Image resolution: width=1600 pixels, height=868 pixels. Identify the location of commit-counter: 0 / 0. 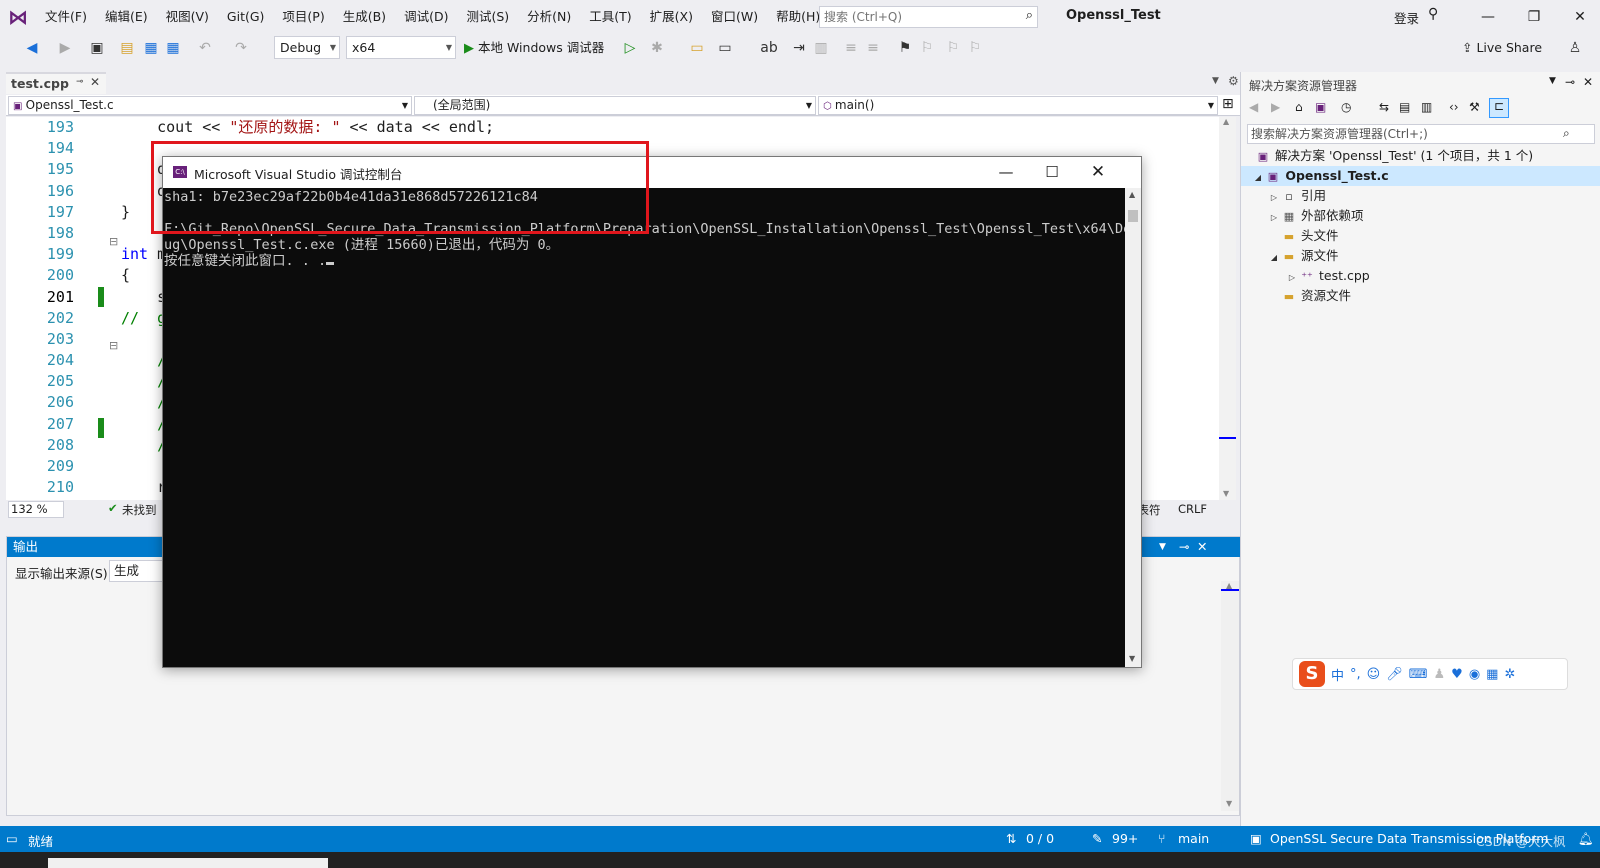
(1040, 838).